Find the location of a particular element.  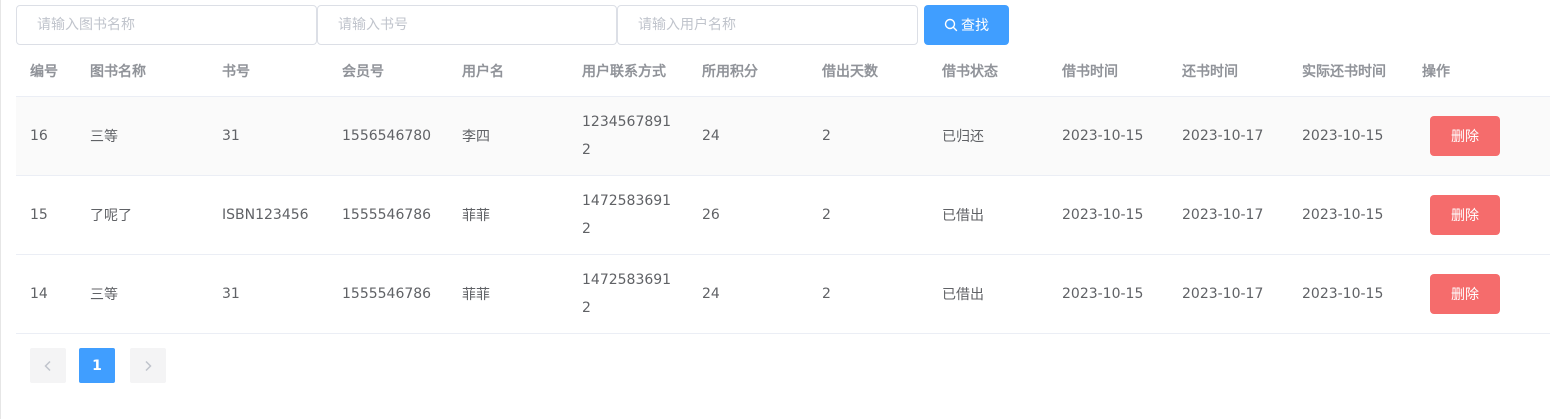

column-header-days: 借出天数 is located at coordinates (850, 72).